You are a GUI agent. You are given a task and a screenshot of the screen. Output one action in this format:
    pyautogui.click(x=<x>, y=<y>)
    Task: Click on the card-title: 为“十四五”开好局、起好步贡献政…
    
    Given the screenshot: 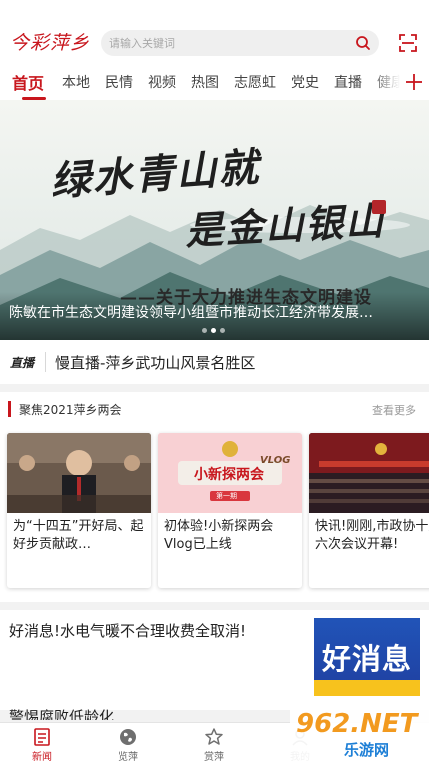 What is the action you would take?
    pyautogui.click(x=78, y=535)
    